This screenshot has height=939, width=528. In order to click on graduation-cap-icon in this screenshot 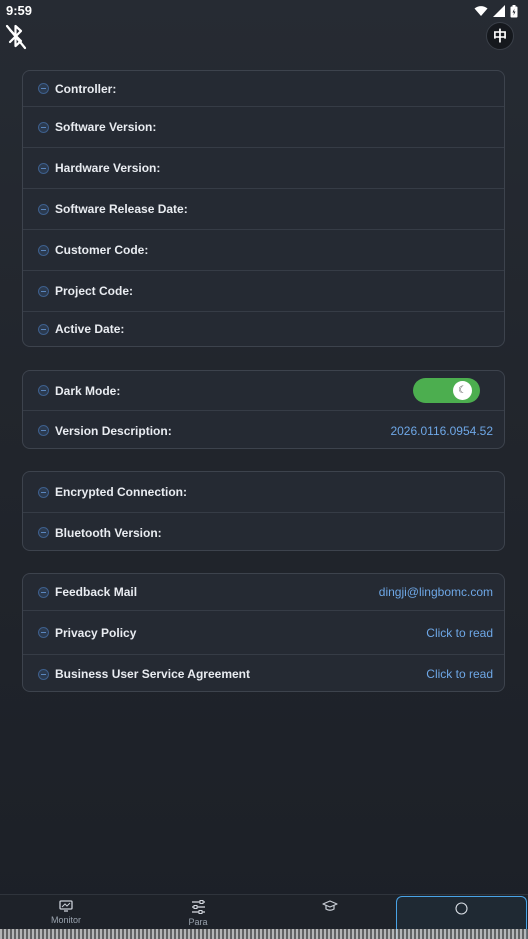, I will do `click(330, 905)`.